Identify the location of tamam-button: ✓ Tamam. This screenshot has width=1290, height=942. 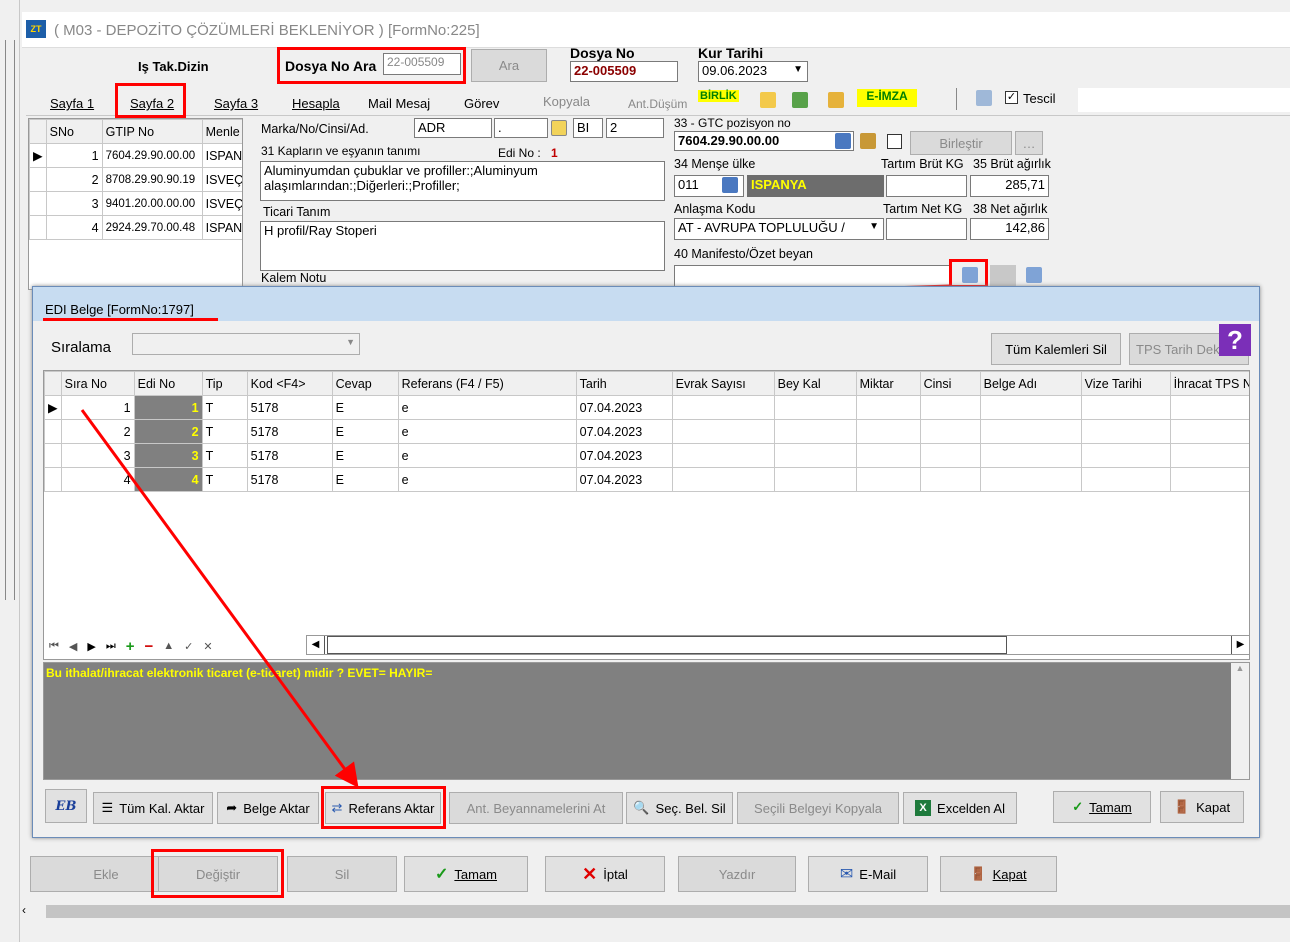
(466, 874).